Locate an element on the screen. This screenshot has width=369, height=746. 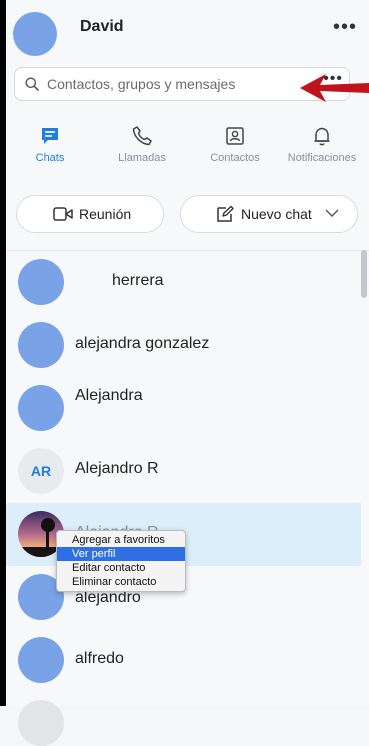
tab-calls: Llamadas is located at coordinates (142, 144).